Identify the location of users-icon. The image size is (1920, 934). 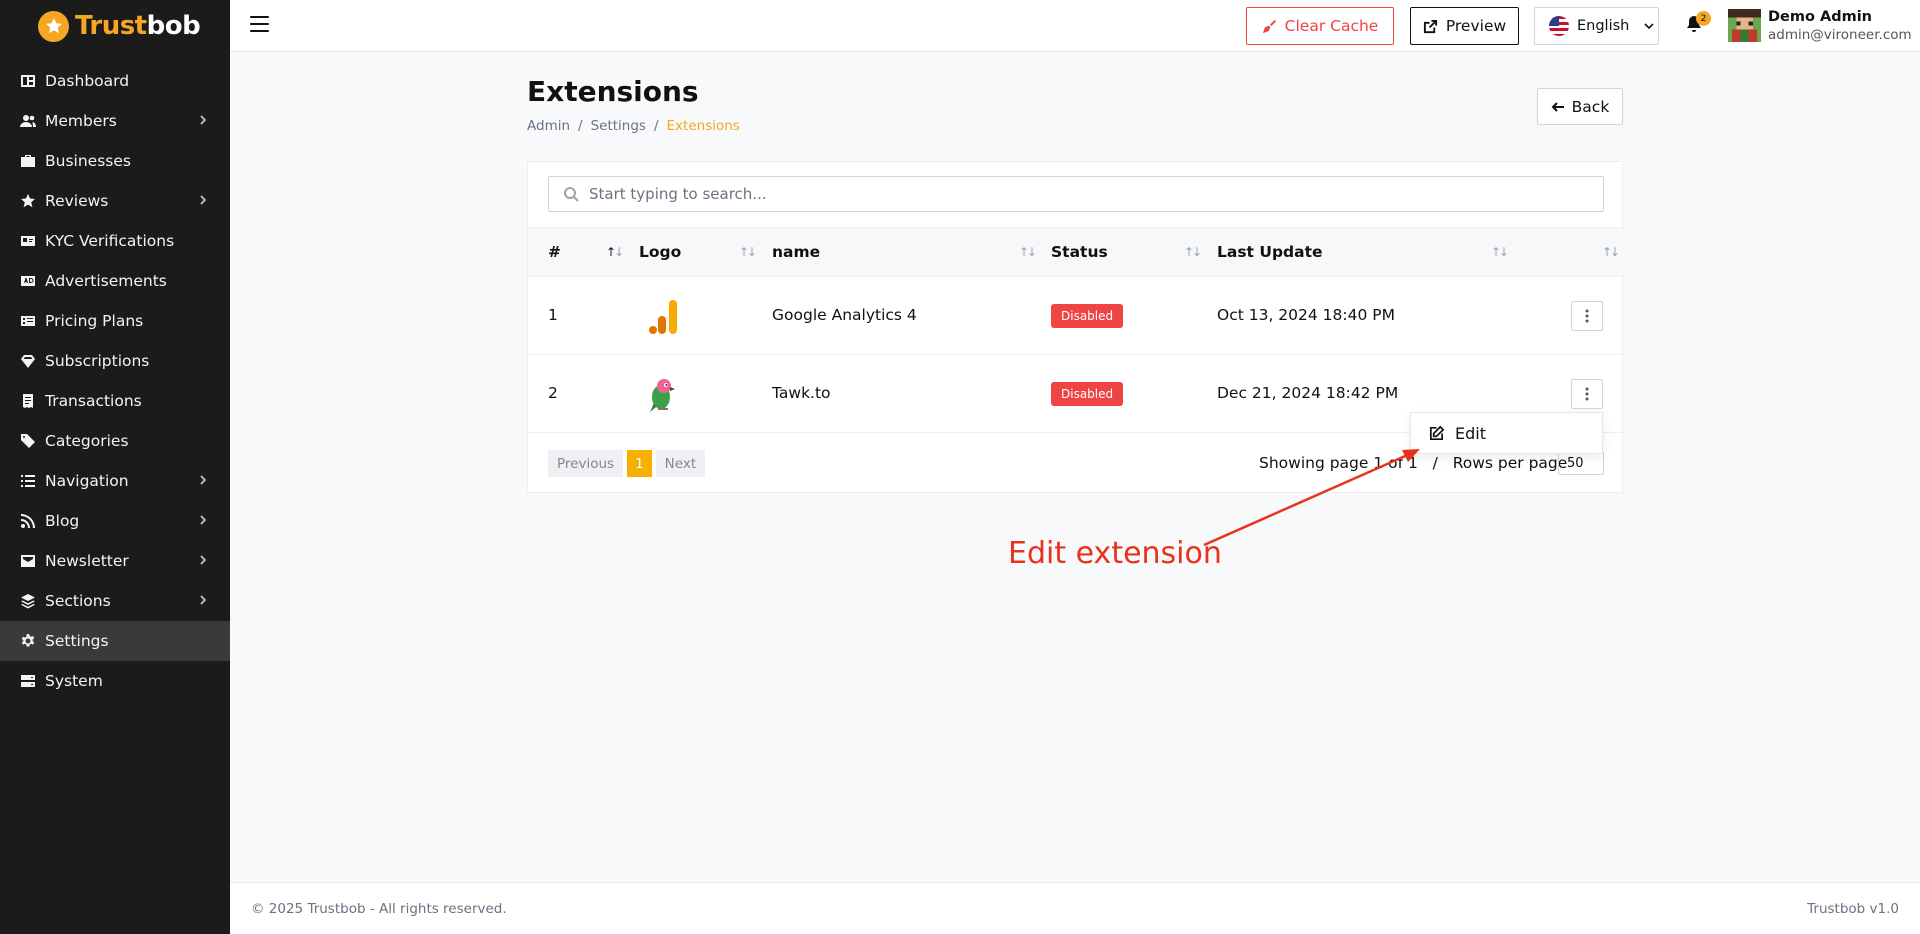
(28, 121).